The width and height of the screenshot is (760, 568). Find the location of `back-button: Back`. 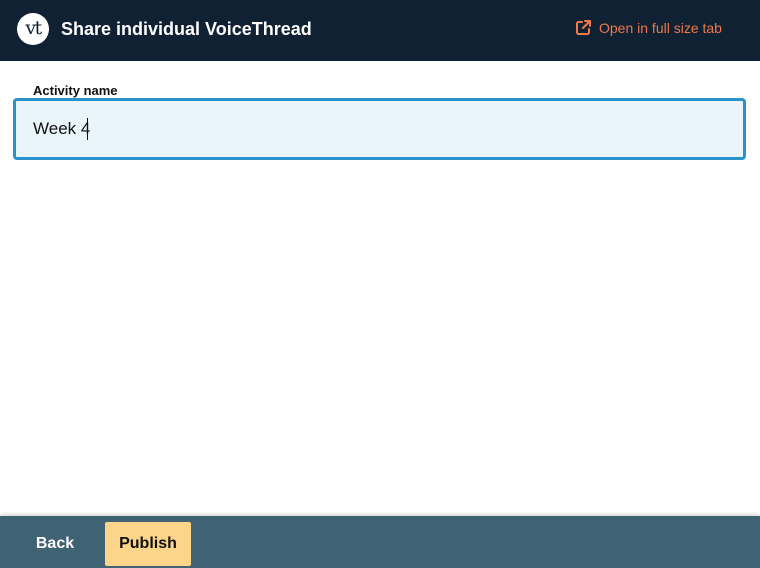

back-button: Back is located at coordinates (55, 544).